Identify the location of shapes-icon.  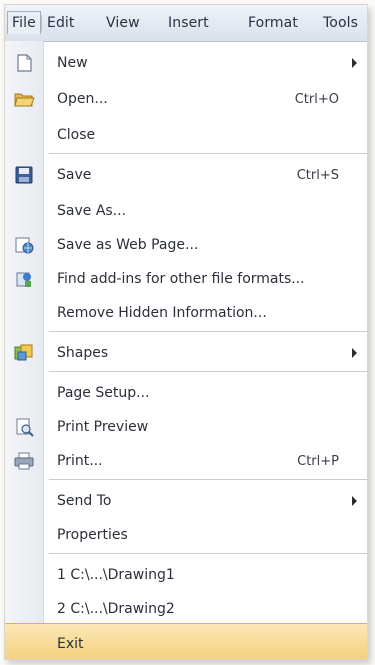
(24, 353).